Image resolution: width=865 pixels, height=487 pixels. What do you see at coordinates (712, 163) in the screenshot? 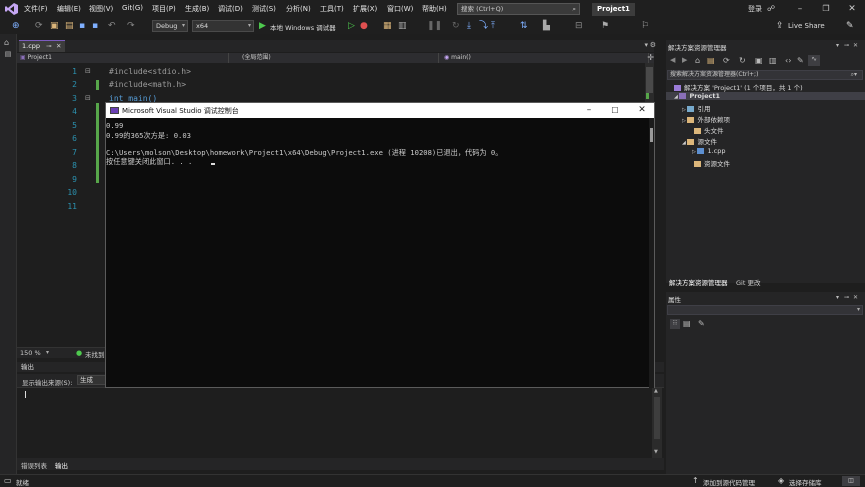
I see `tree-resource-files: 资源文件` at bounding box center [712, 163].